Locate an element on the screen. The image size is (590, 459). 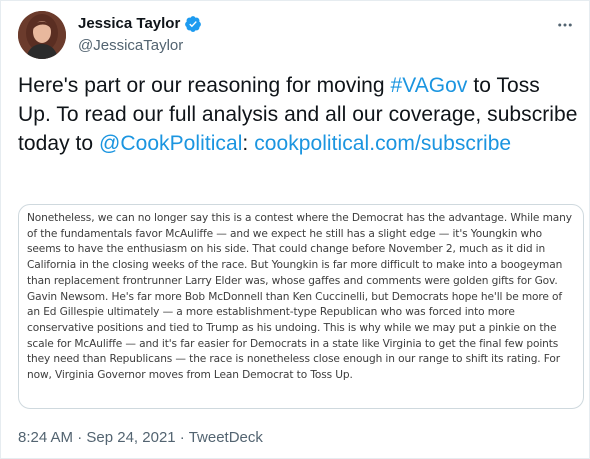
person-avatar-icon is located at coordinates (42, 35).